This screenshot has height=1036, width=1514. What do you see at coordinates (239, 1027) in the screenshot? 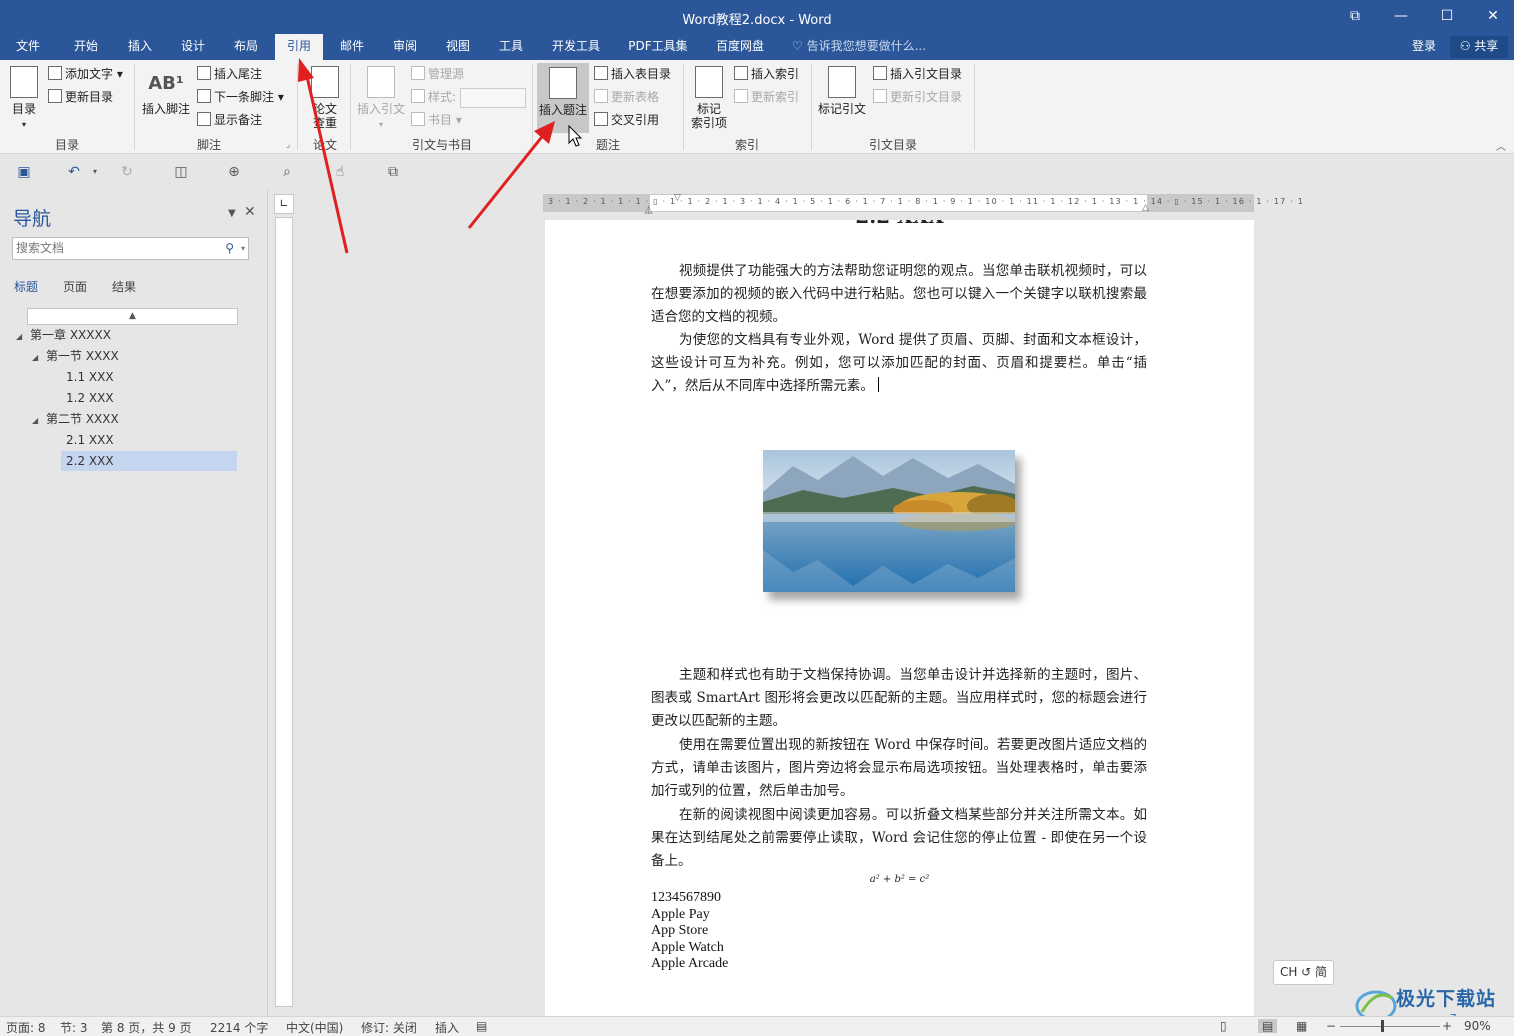
I see `status-word-count: 2214 个字` at bounding box center [239, 1027].